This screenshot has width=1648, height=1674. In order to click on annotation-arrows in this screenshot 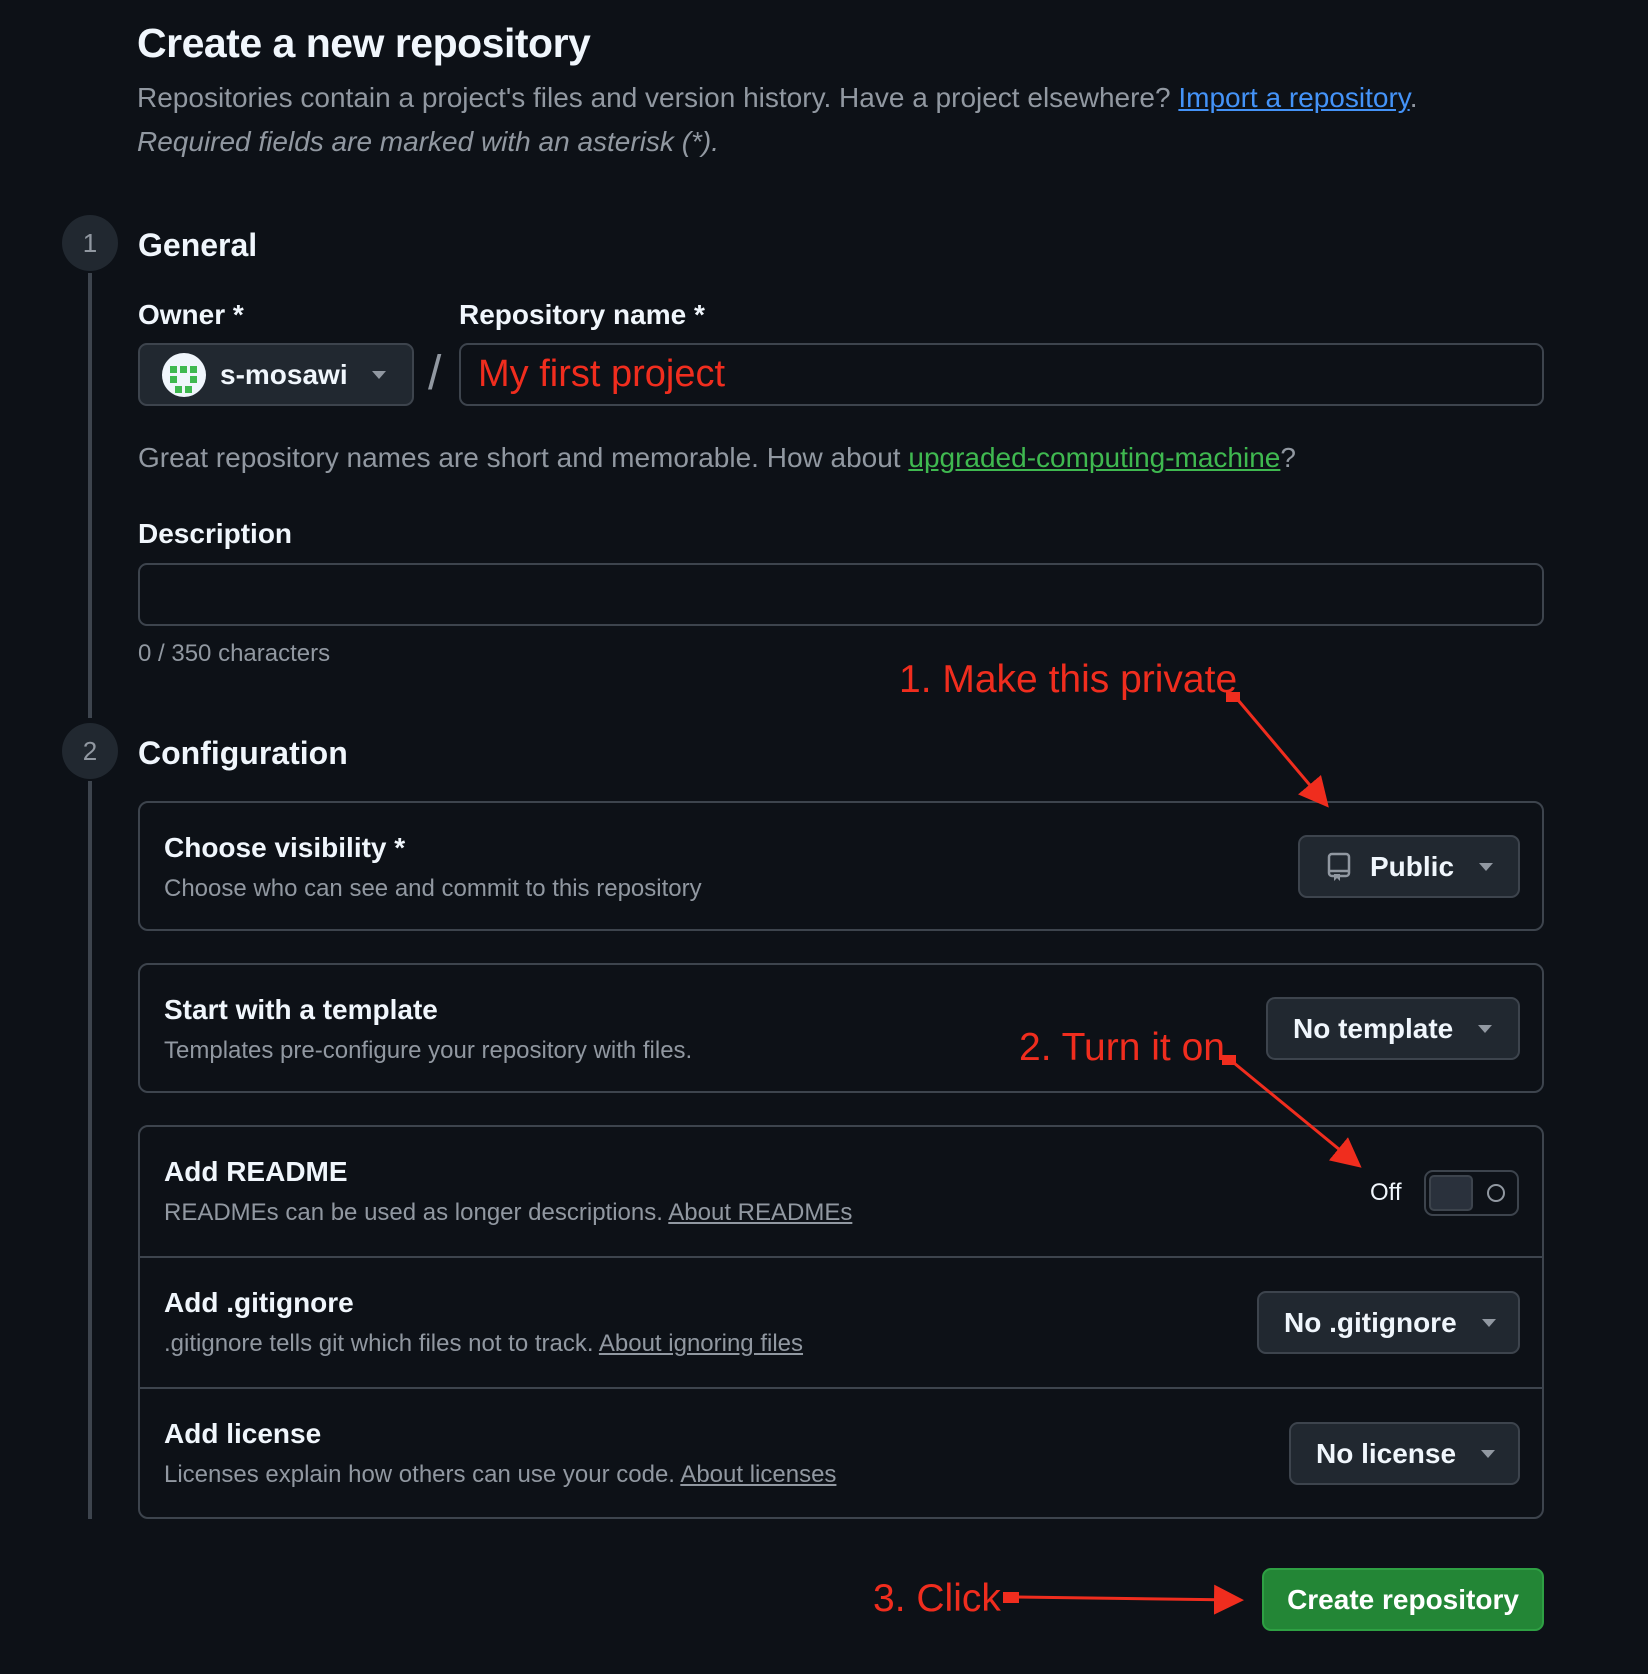, I will do `click(1182, 1153)`.